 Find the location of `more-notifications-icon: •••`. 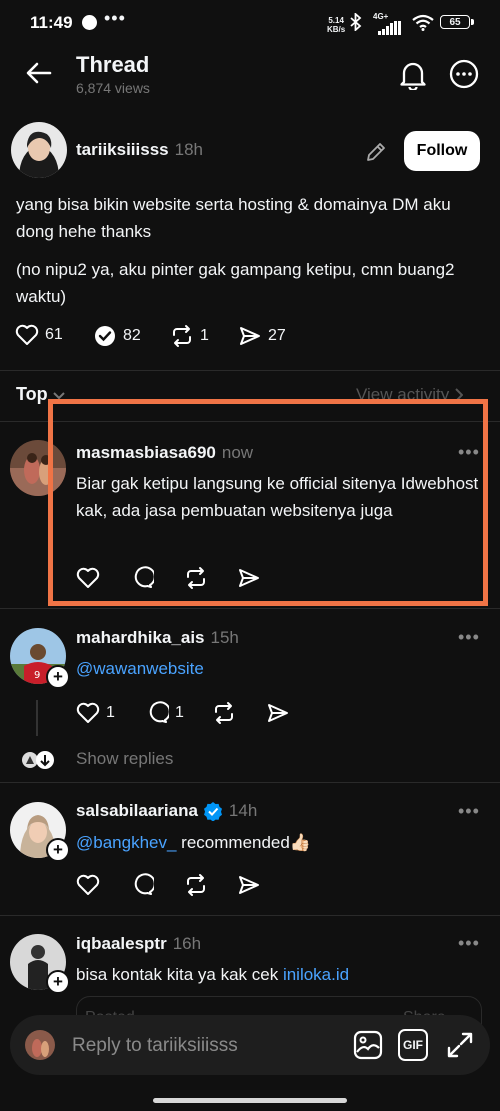

more-notifications-icon: ••• is located at coordinates (115, 18).